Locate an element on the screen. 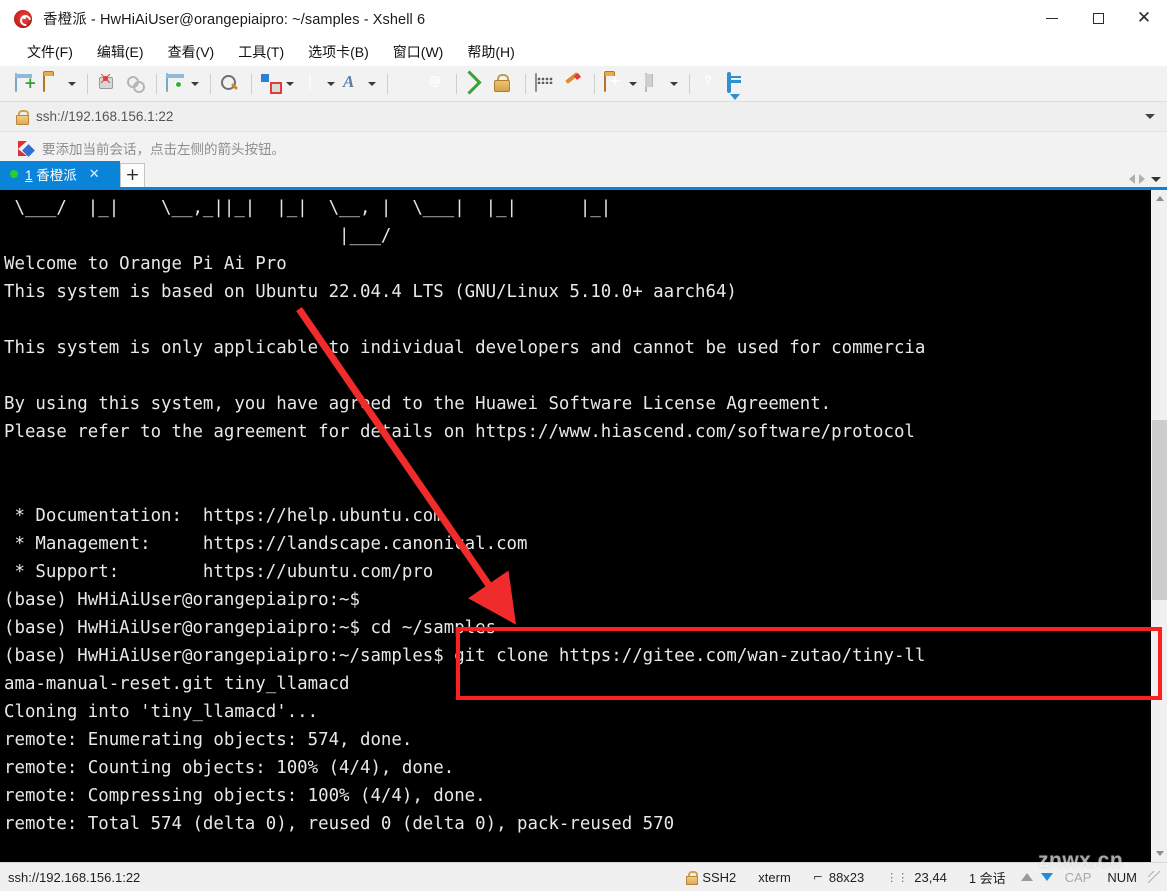  status-protocol-cell: SSH2 is located at coordinates (711, 877).